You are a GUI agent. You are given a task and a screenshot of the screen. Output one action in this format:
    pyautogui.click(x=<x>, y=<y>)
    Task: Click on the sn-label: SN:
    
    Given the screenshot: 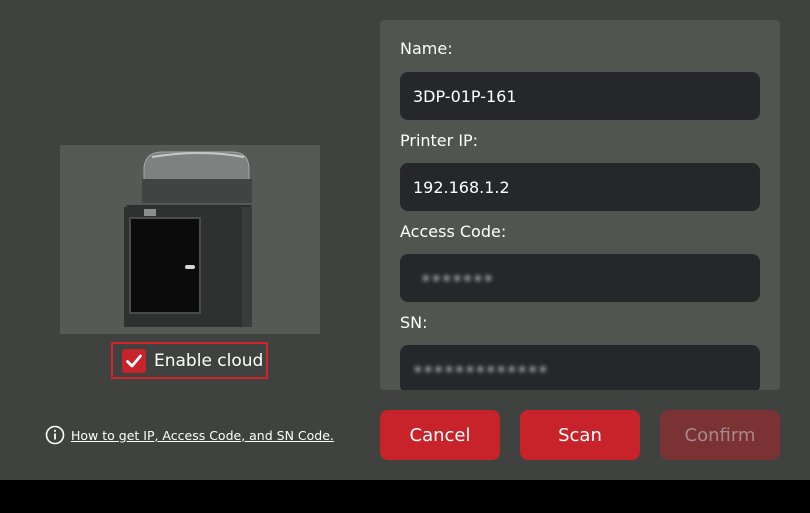 What is the action you would take?
    pyautogui.click(x=414, y=322)
    